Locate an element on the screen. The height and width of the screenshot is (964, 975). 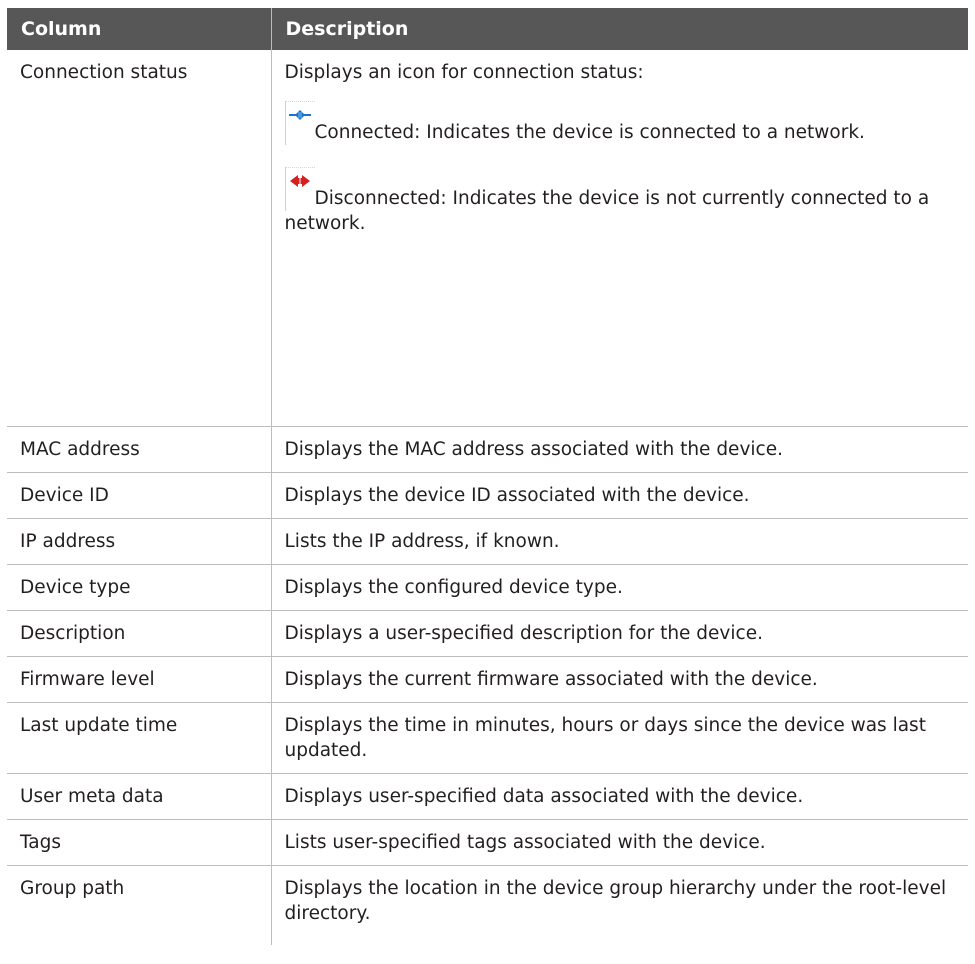
row-column-name: IP address is located at coordinates (139, 541).